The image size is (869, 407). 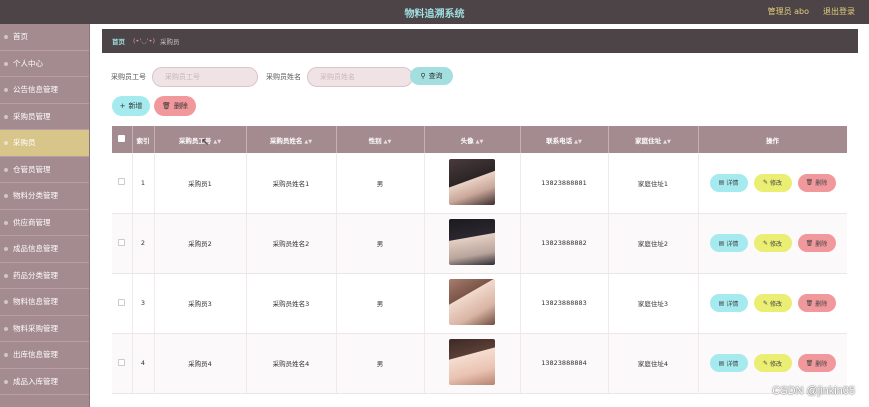 What do you see at coordinates (44, 37) in the screenshot?
I see `sidebar-item-home: 首页` at bounding box center [44, 37].